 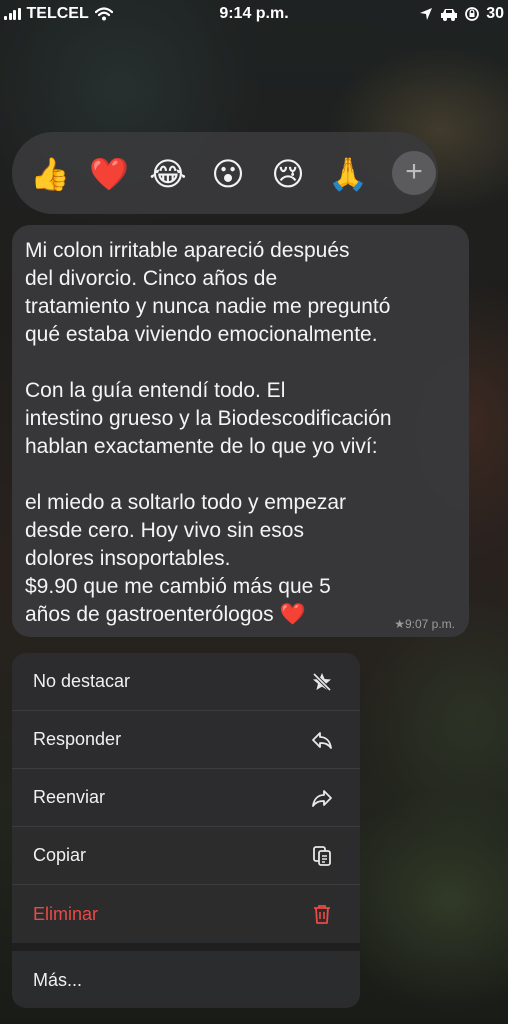 What do you see at coordinates (495, 13) in the screenshot?
I see `battery-level: 30` at bounding box center [495, 13].